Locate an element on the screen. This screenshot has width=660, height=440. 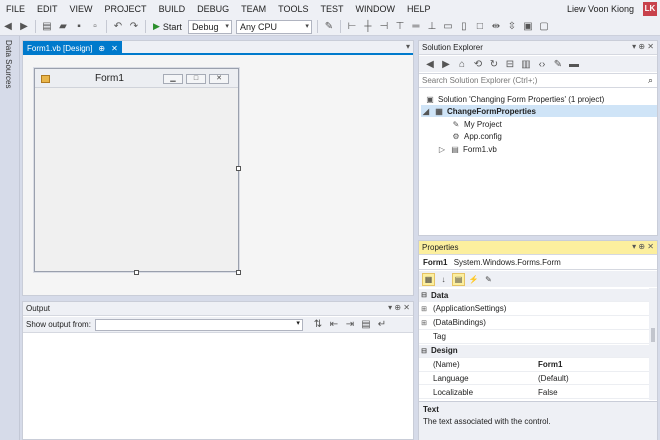
events-icon: ⚡ is located at coordinates (473, 279).